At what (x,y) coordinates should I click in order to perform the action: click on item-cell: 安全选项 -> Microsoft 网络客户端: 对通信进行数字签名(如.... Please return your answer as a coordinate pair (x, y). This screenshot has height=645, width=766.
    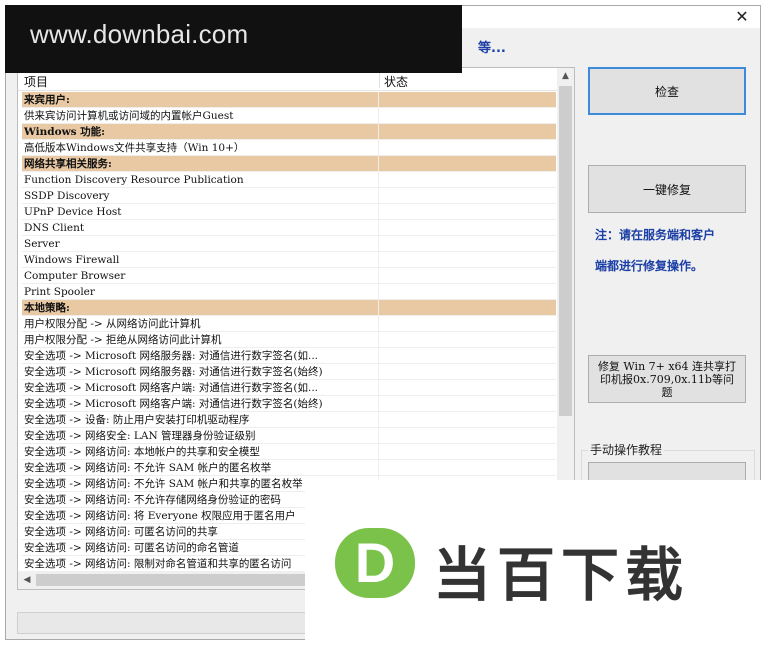
    Looking at the image, I should click on (171, 388).